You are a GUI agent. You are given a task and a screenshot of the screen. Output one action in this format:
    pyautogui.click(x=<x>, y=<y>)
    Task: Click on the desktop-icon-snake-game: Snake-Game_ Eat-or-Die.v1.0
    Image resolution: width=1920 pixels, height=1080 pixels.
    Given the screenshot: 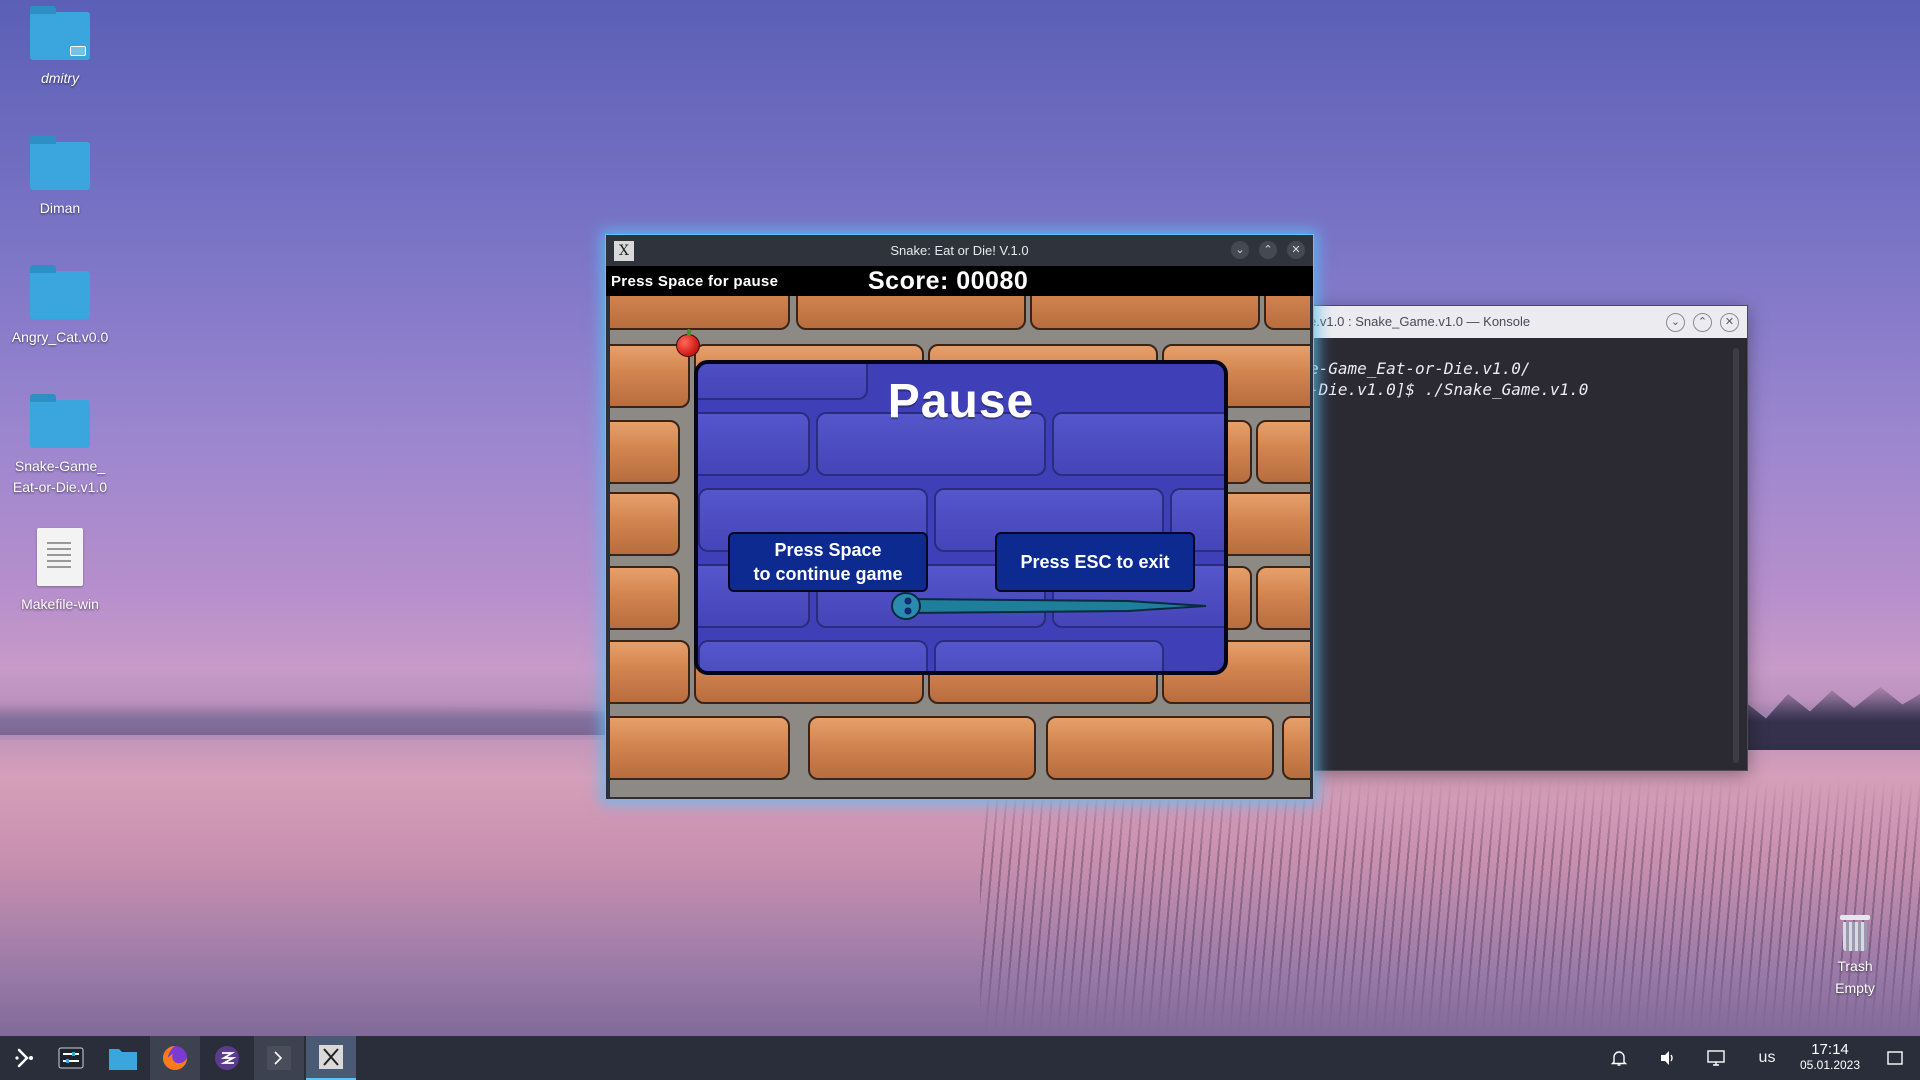 What is the action you would take?
    pyautogui.click(x=60, y=446)
    